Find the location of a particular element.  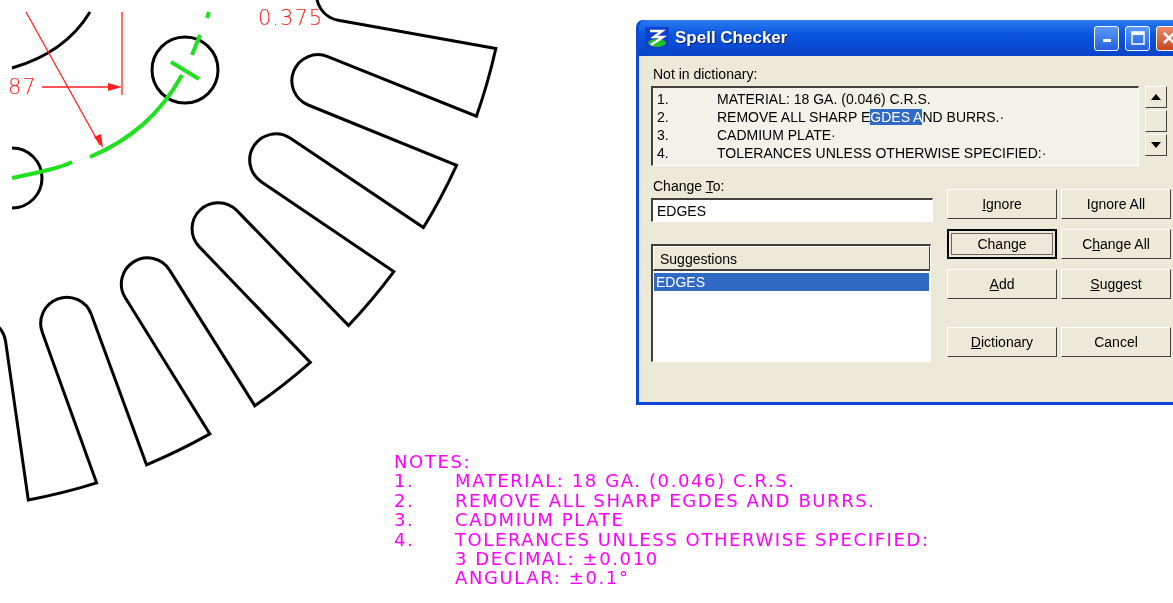

close-button is located at coordinates (1164, 38).